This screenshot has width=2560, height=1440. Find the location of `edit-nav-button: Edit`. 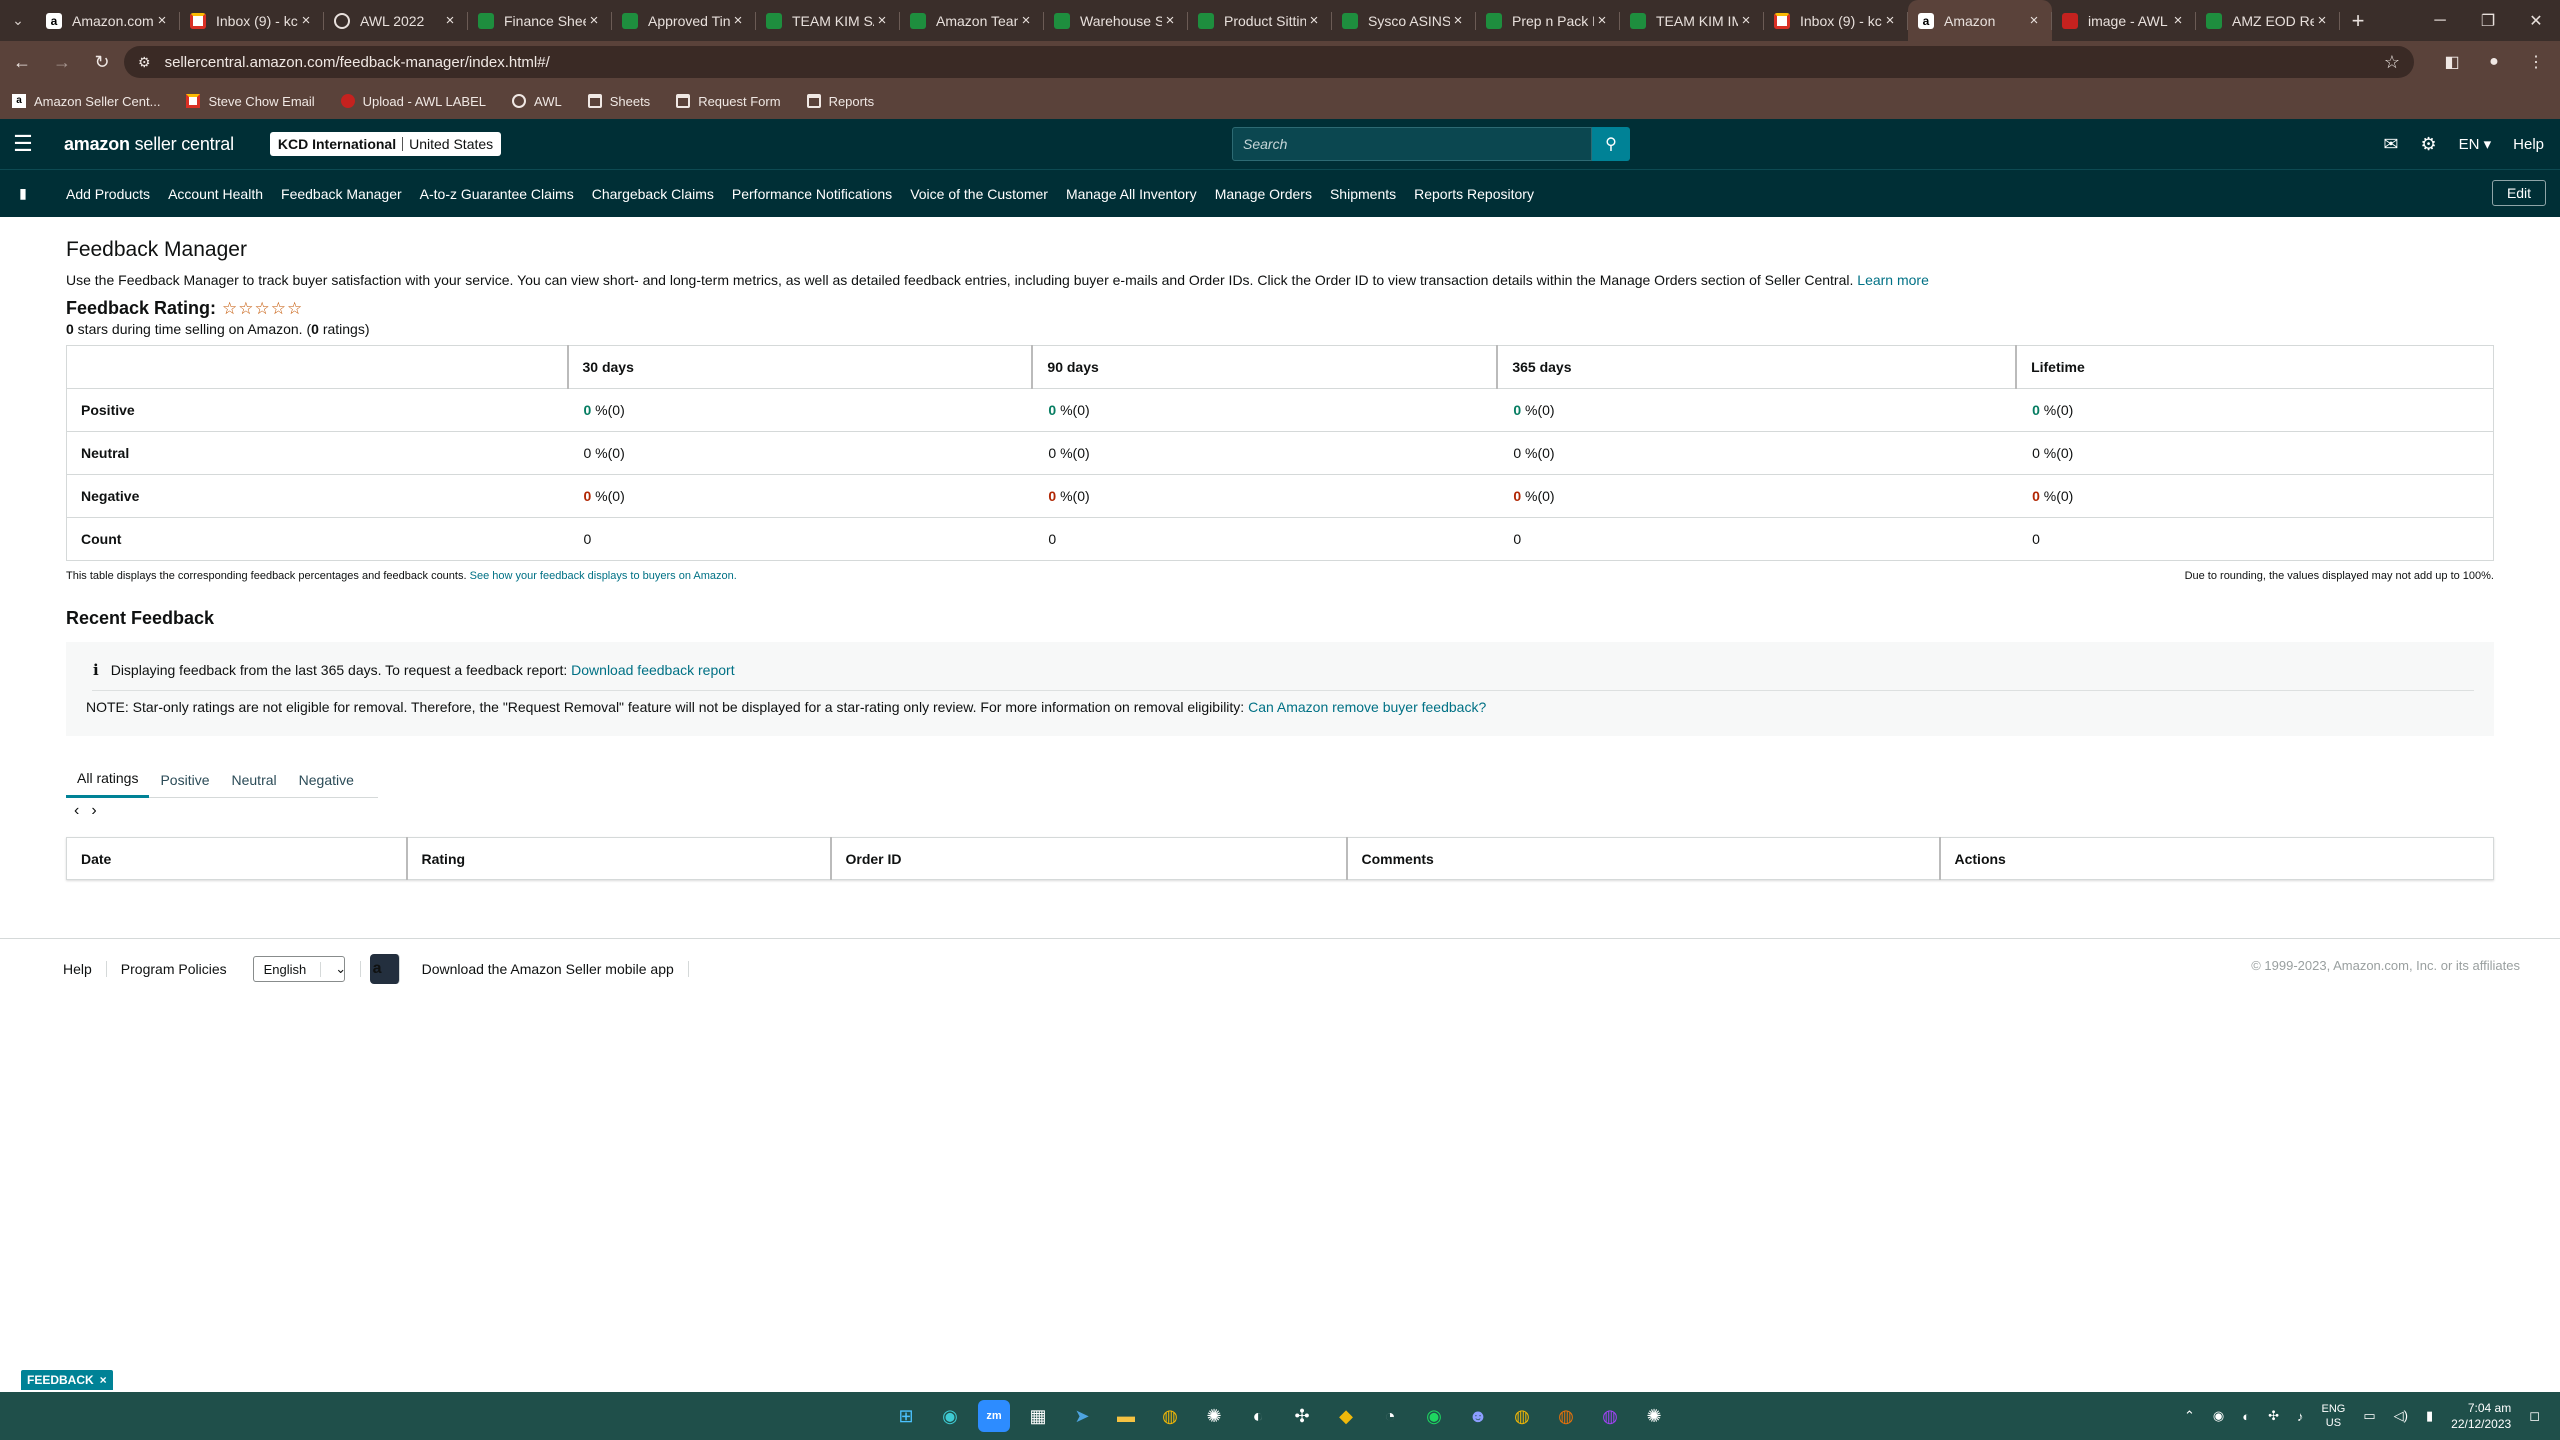

edit-nav-button: Edit is located at coordinates (2519, 193).